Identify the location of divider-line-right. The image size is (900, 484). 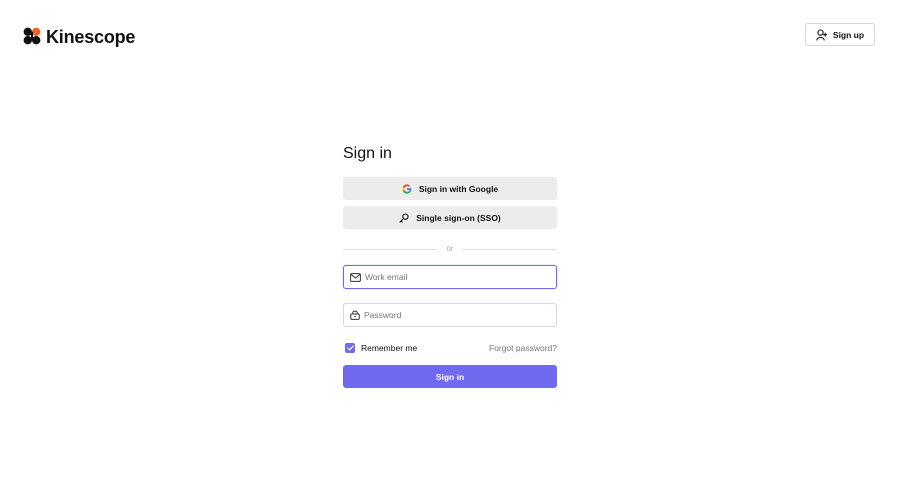
(509, 249).